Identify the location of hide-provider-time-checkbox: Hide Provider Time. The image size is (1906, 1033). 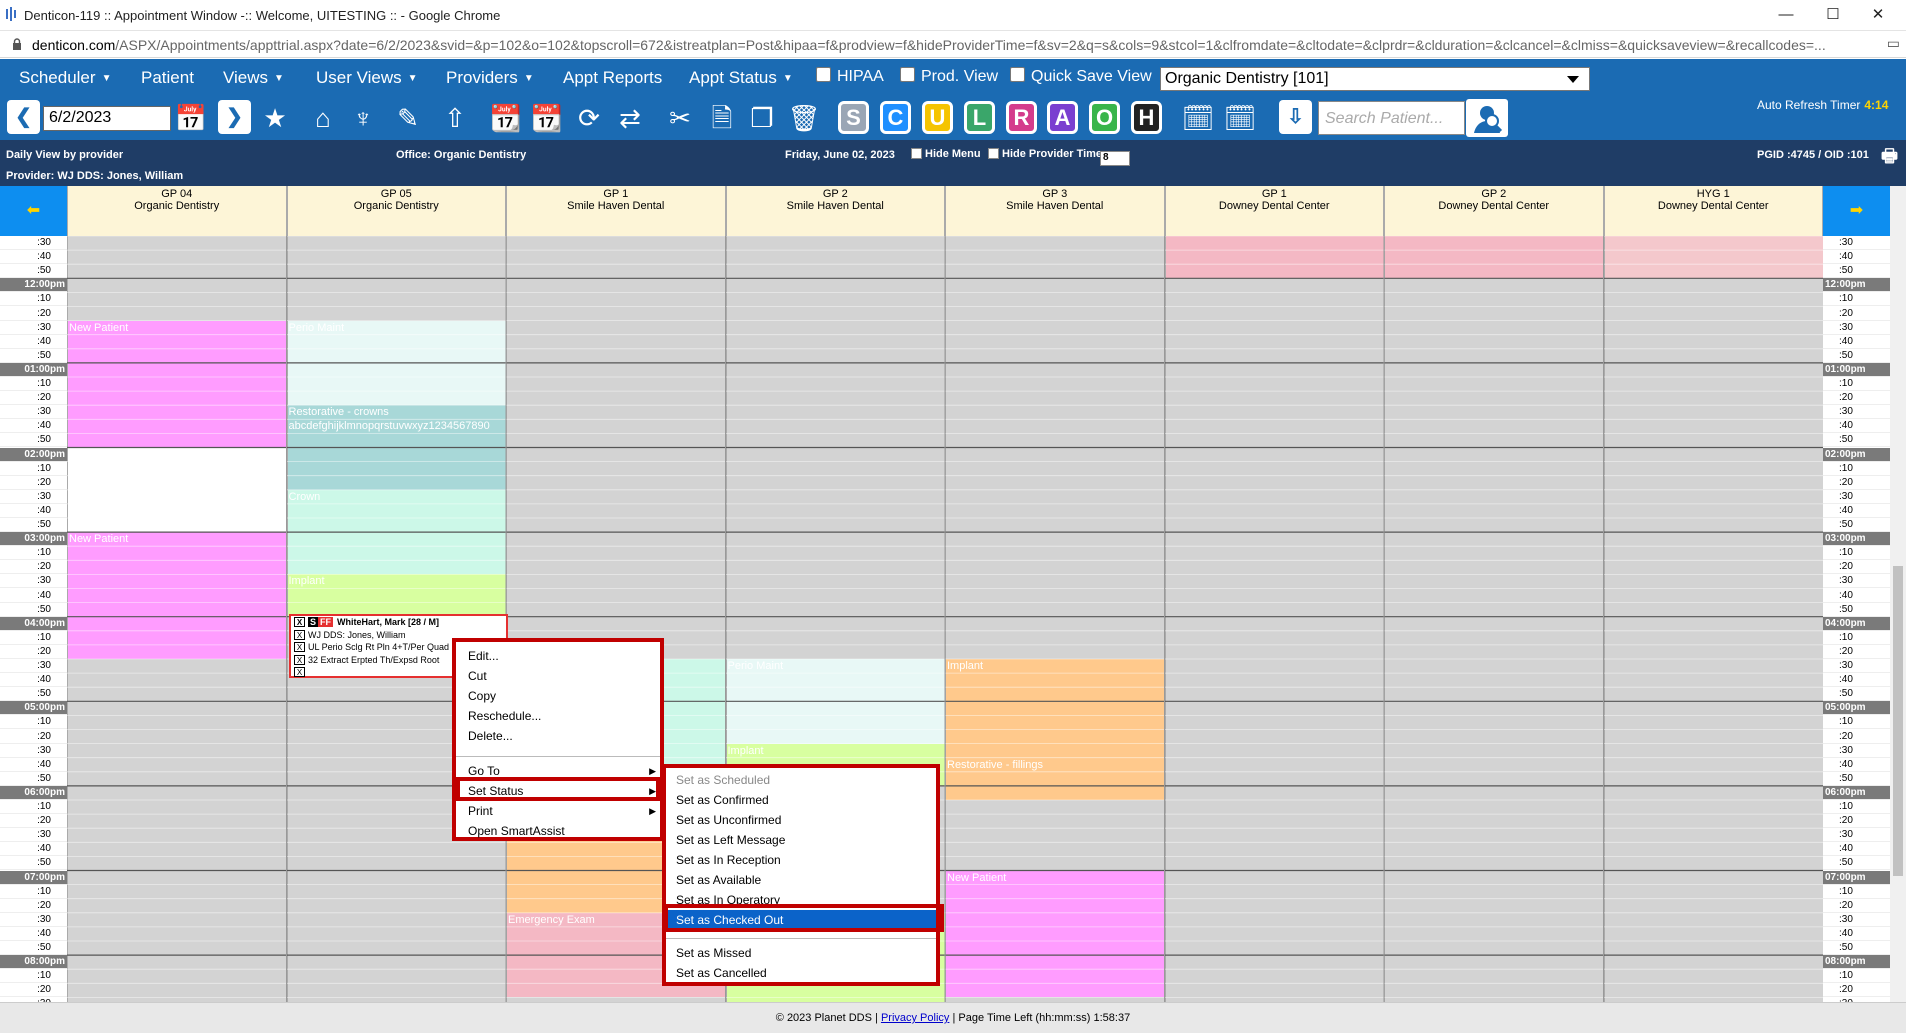
(1045, 154).